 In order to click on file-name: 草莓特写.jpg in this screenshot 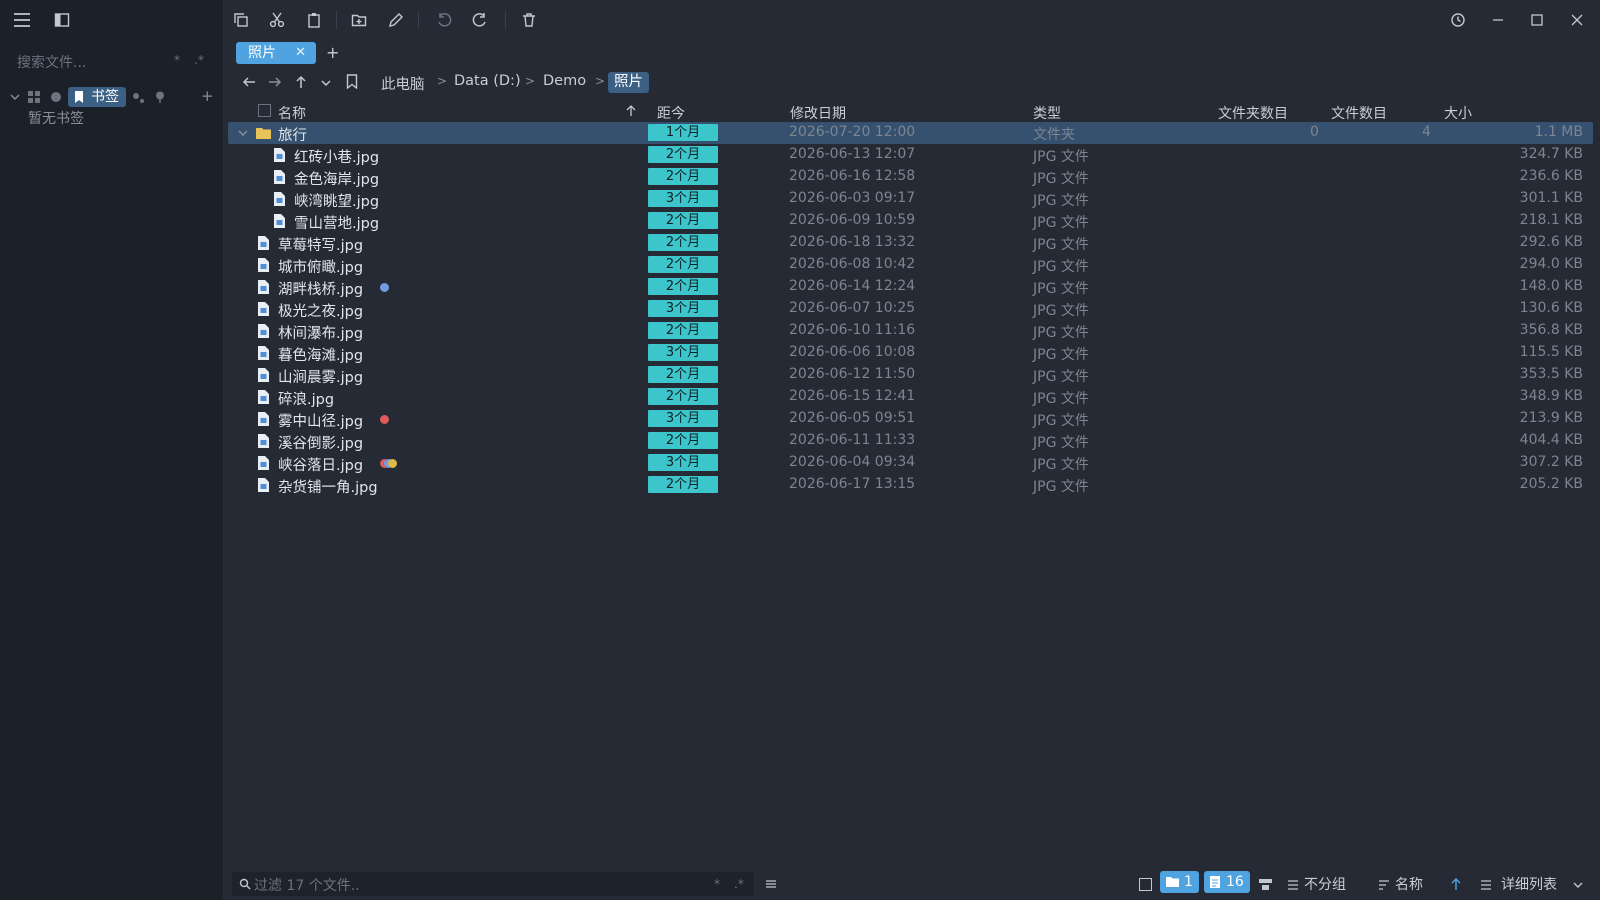, I will do `click(321, 246)`.